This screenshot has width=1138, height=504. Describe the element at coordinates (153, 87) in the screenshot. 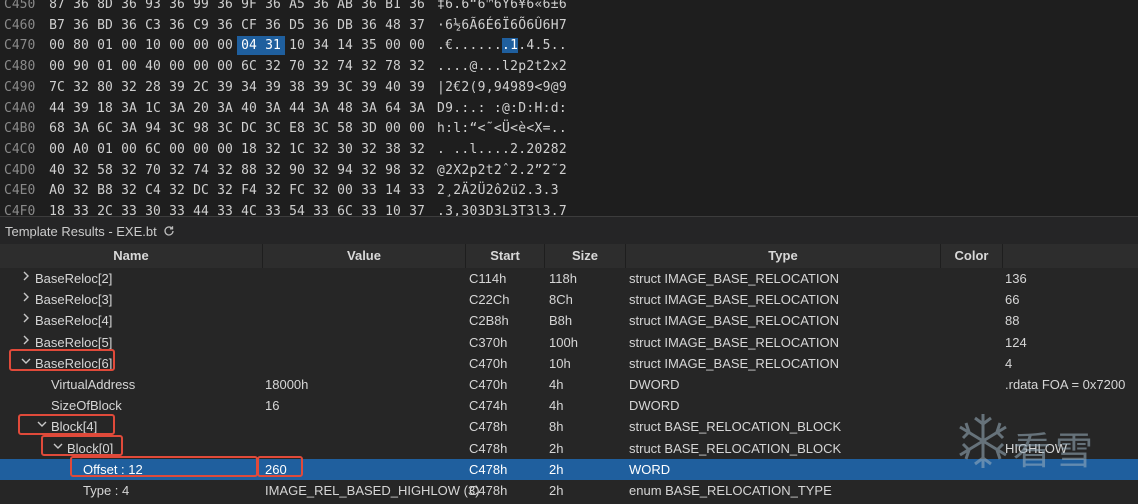

I see `hex-byte: 28` at that location.